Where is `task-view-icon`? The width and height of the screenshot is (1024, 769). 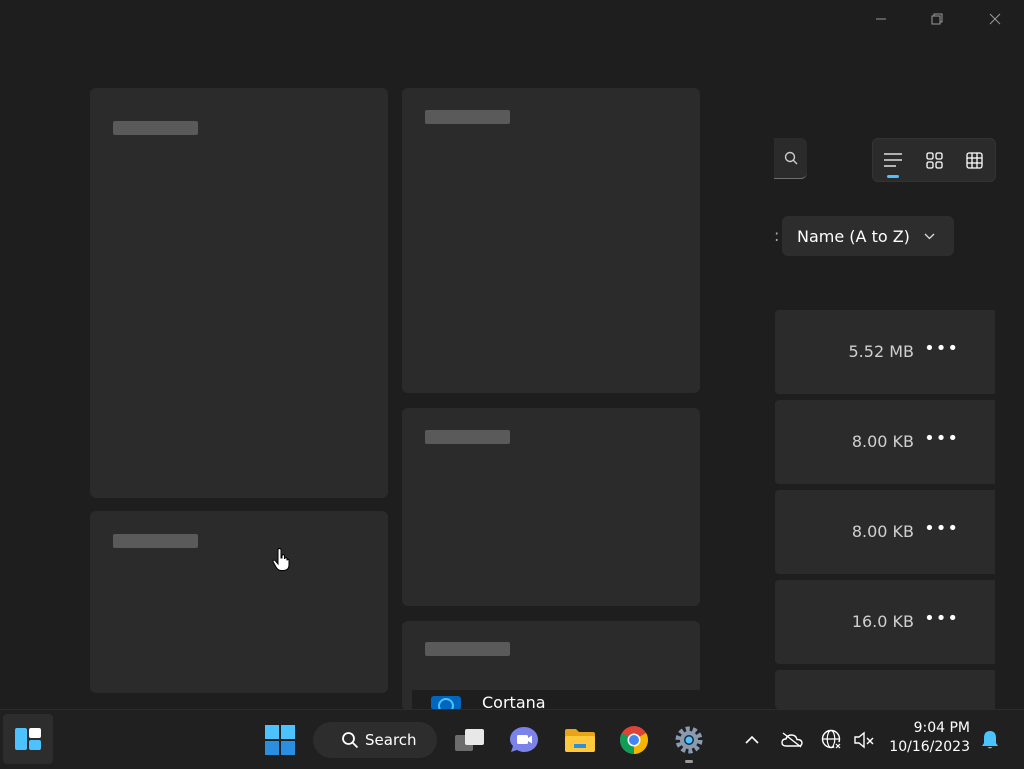 task-view-icon is located at coordinates (469, 739).